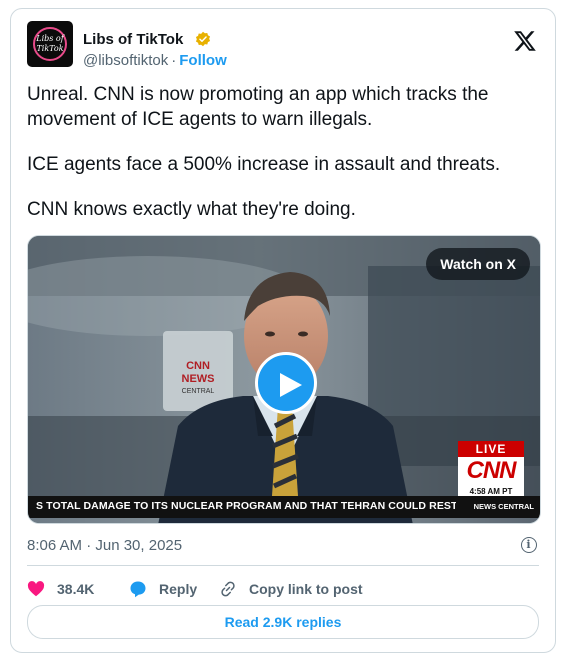  I want to click on reply-label: Reply, so click(178, 589).